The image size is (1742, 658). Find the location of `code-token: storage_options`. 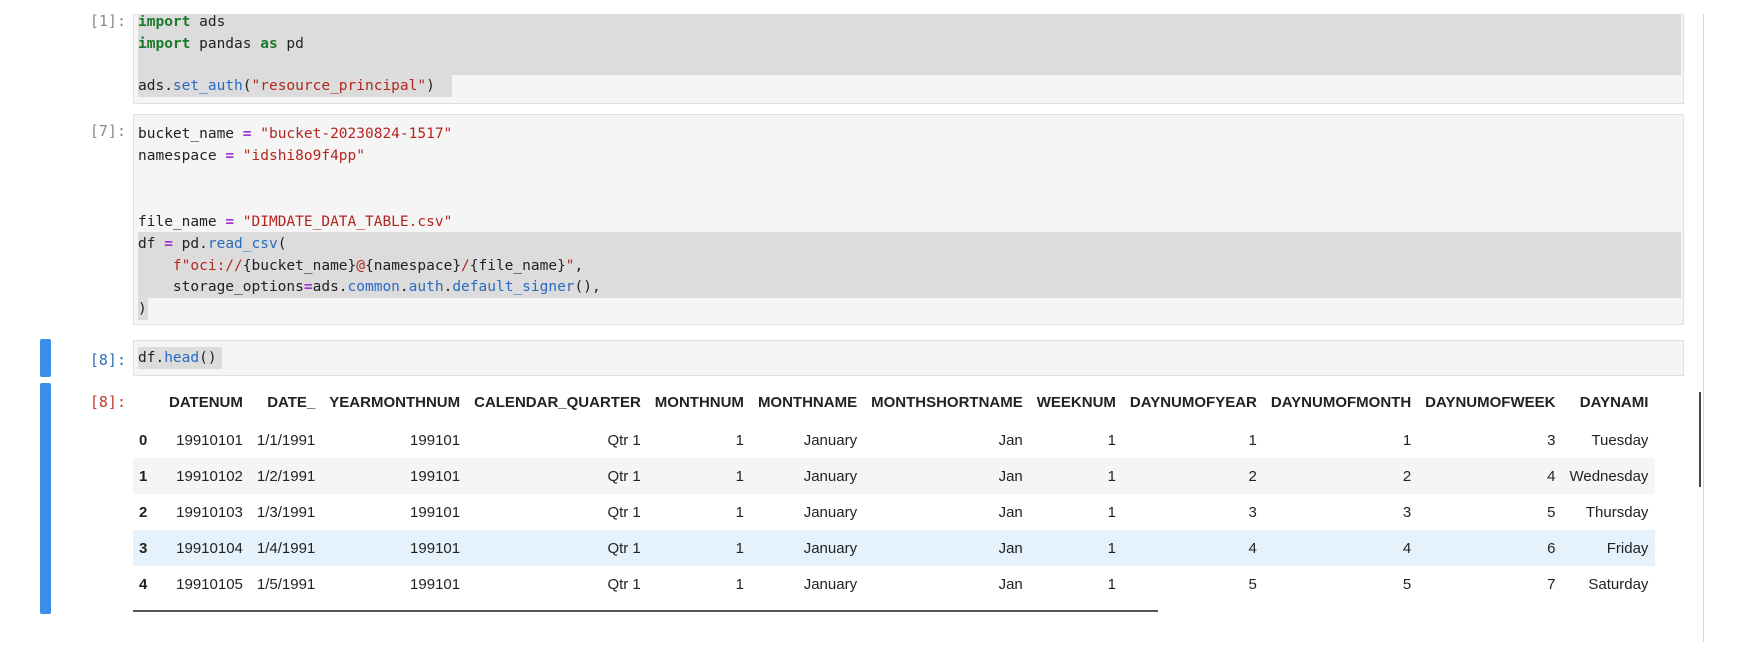

code-token: storage_options is located at coordinates (221, 287).